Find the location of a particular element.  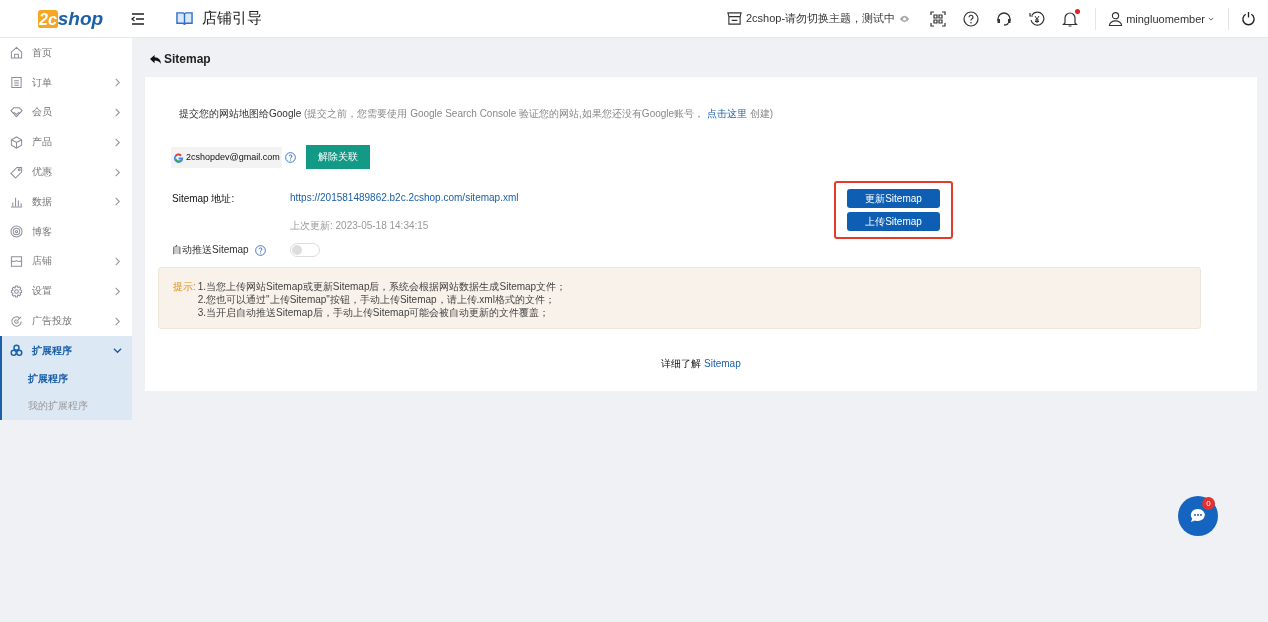

bar-chart-icon is located at coordinates (16, 202).